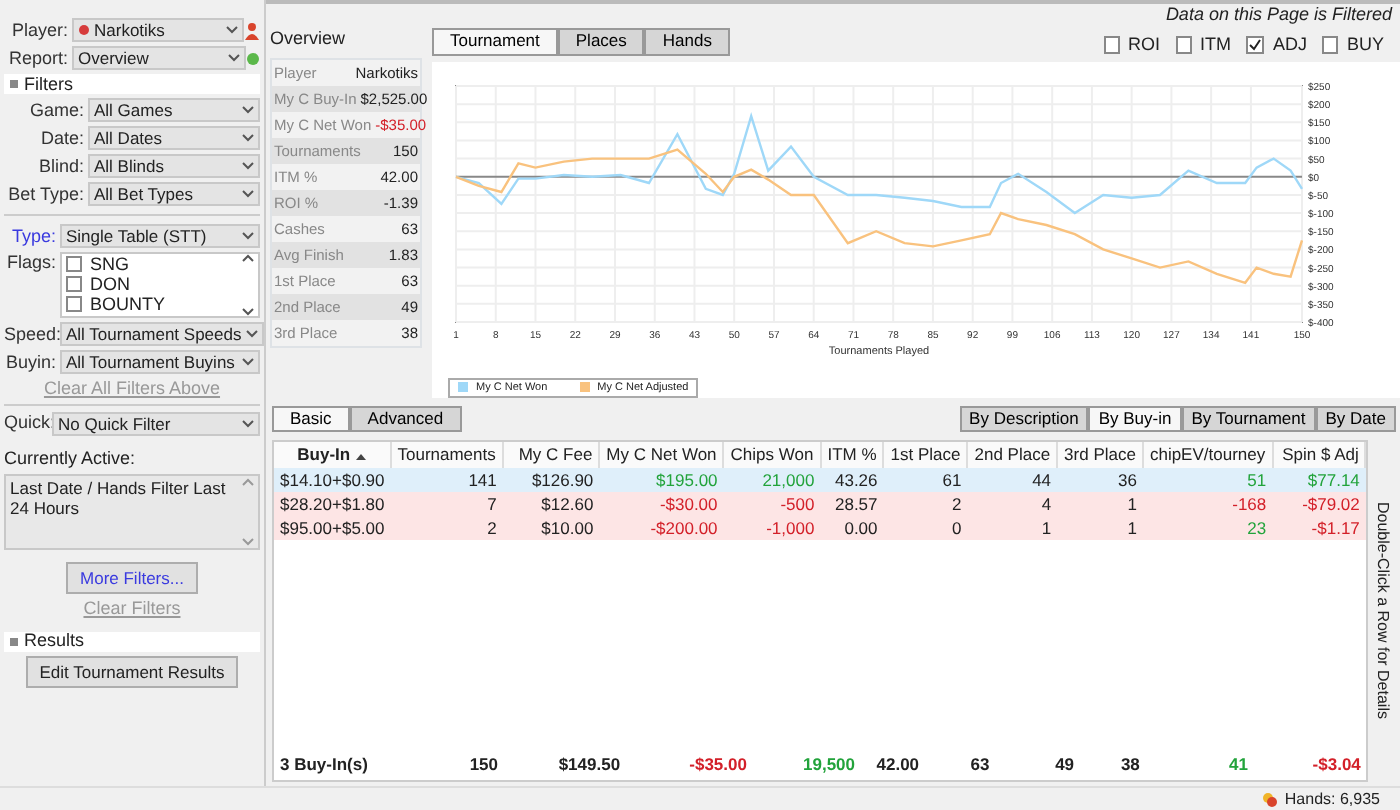 This screenshot has width=1400, height=810. Describe the element at coordinates (1207, 455) in the screenshot. I see `column-header: chipEV/tourney` at that location.